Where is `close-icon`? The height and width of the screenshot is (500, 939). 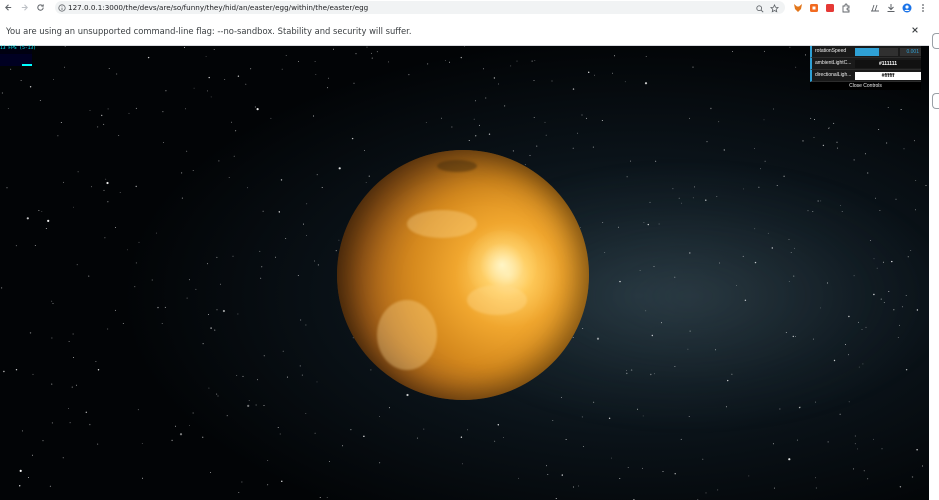
close-icon is located at coordinates (915, 30).